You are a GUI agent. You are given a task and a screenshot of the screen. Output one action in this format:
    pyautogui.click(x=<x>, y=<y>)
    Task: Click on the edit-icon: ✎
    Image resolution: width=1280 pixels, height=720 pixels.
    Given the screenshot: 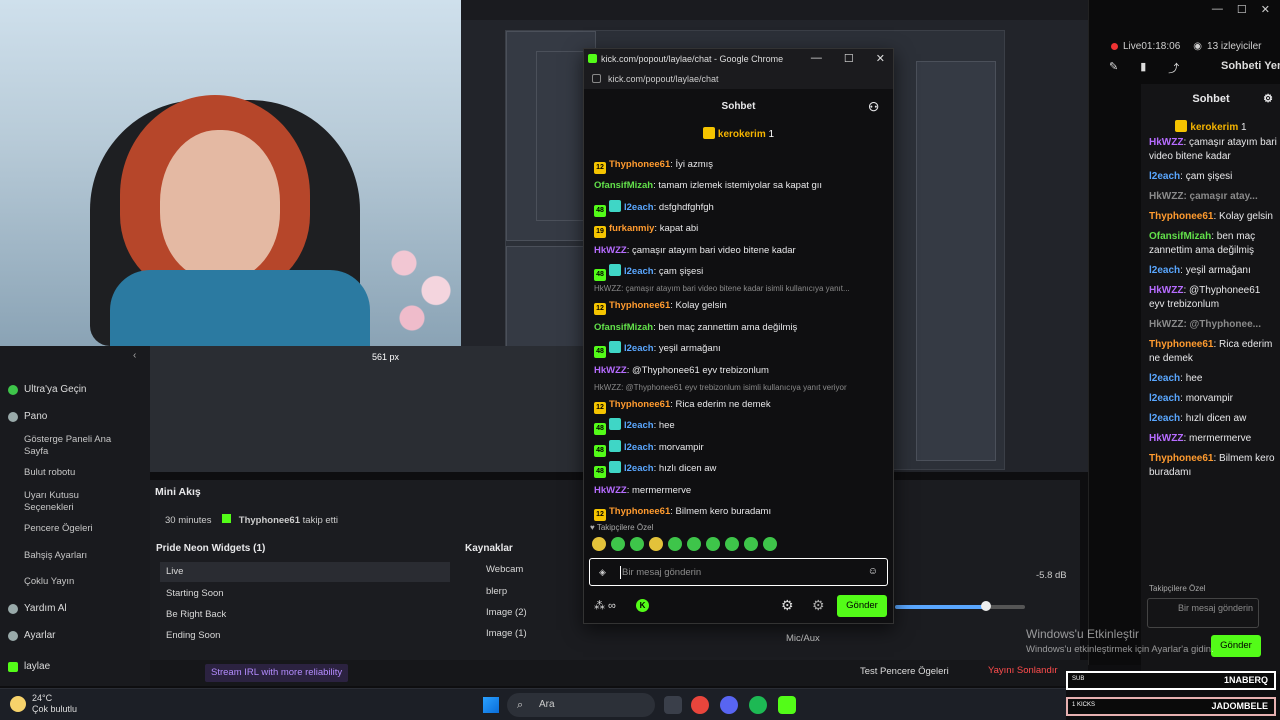 What is the action you would take?
    pyautogui.click(x=1113, y=68)
    